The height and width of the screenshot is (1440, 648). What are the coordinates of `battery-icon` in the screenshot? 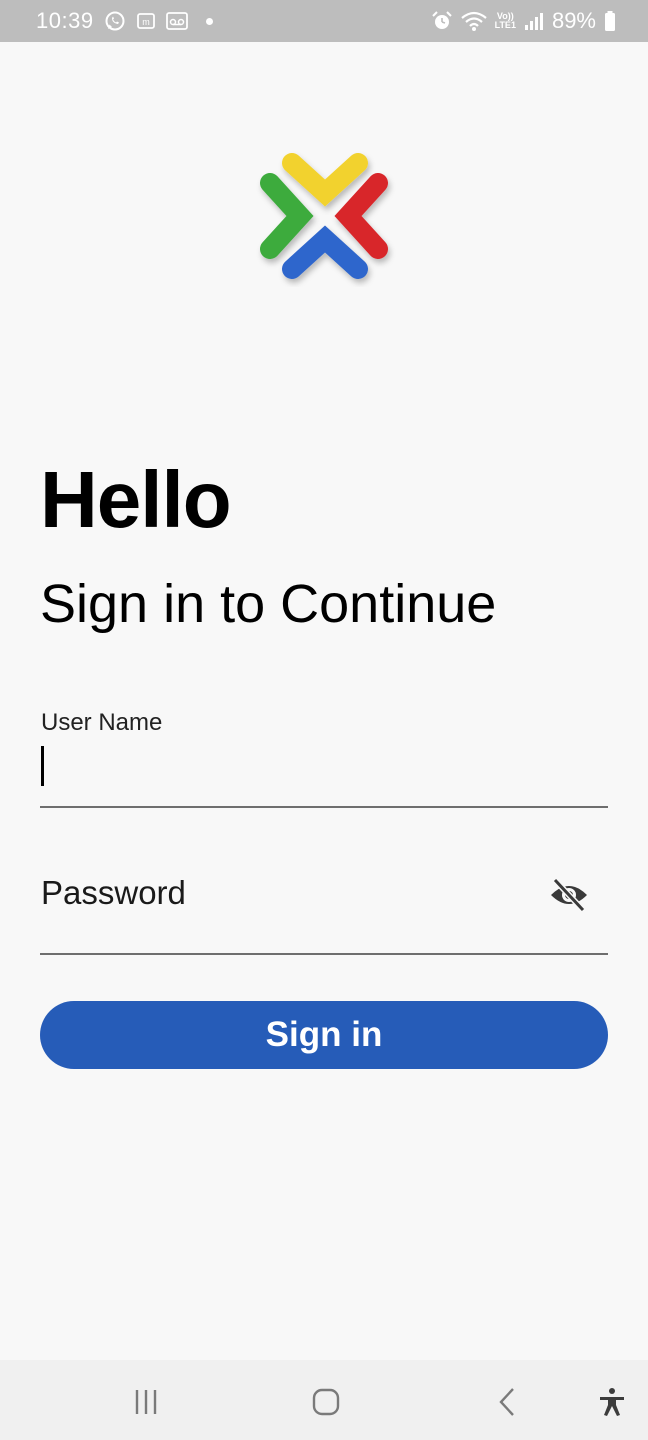 It's located at (610, 21).